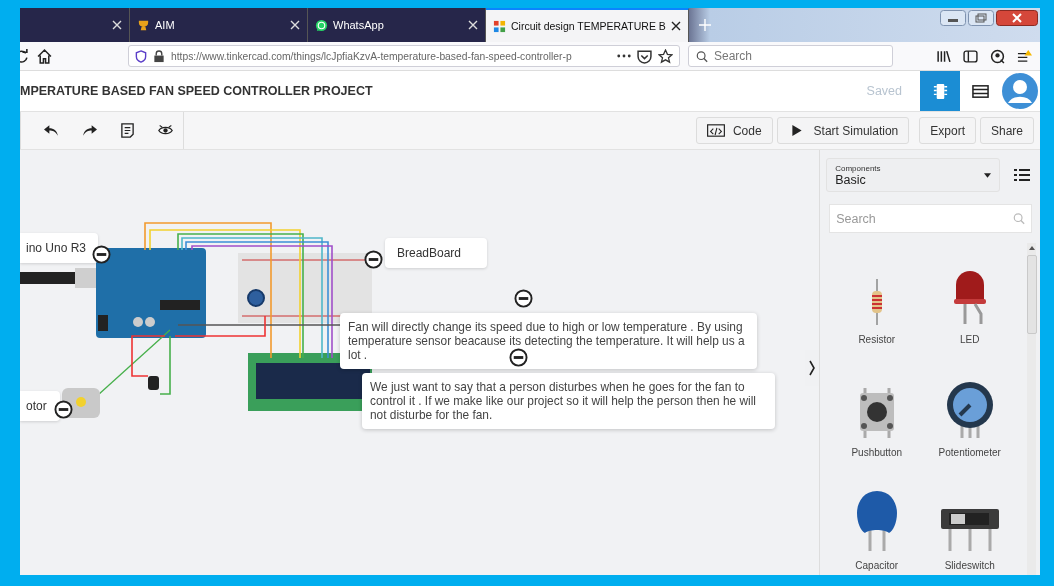 This screenshot has height=586, width=1054. Describe the element at coordinates (548, 341) in the screenshot. I see `note-text: Fan will directly change its speed due to high or low temperature . By using temperature sensor beacause its detecting the temperature. It will help us a lot .` at that location.